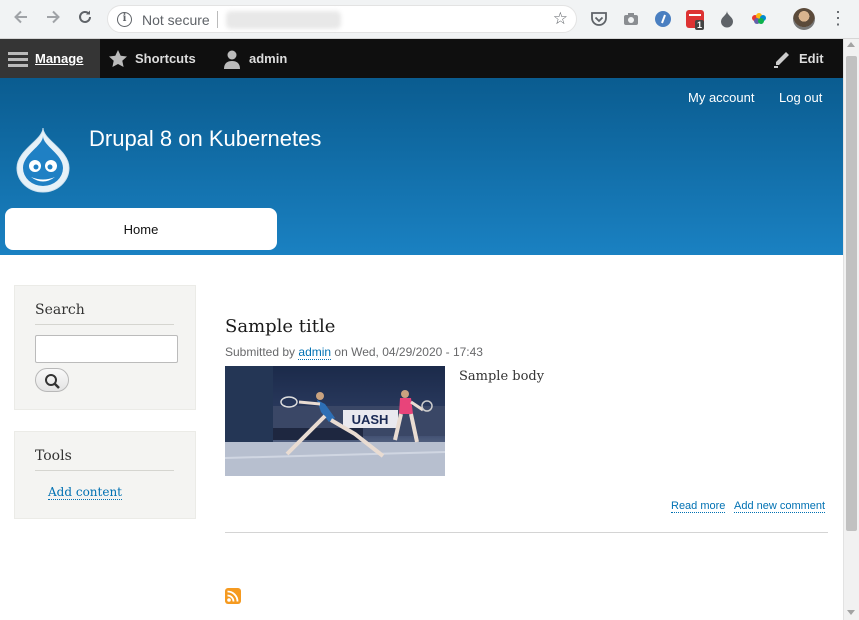 Image resolution: width=859 pixels, height=620 pixels. Describe the element at coordinates (232, 59) in the screenshot. I see `user-icon` at that location.